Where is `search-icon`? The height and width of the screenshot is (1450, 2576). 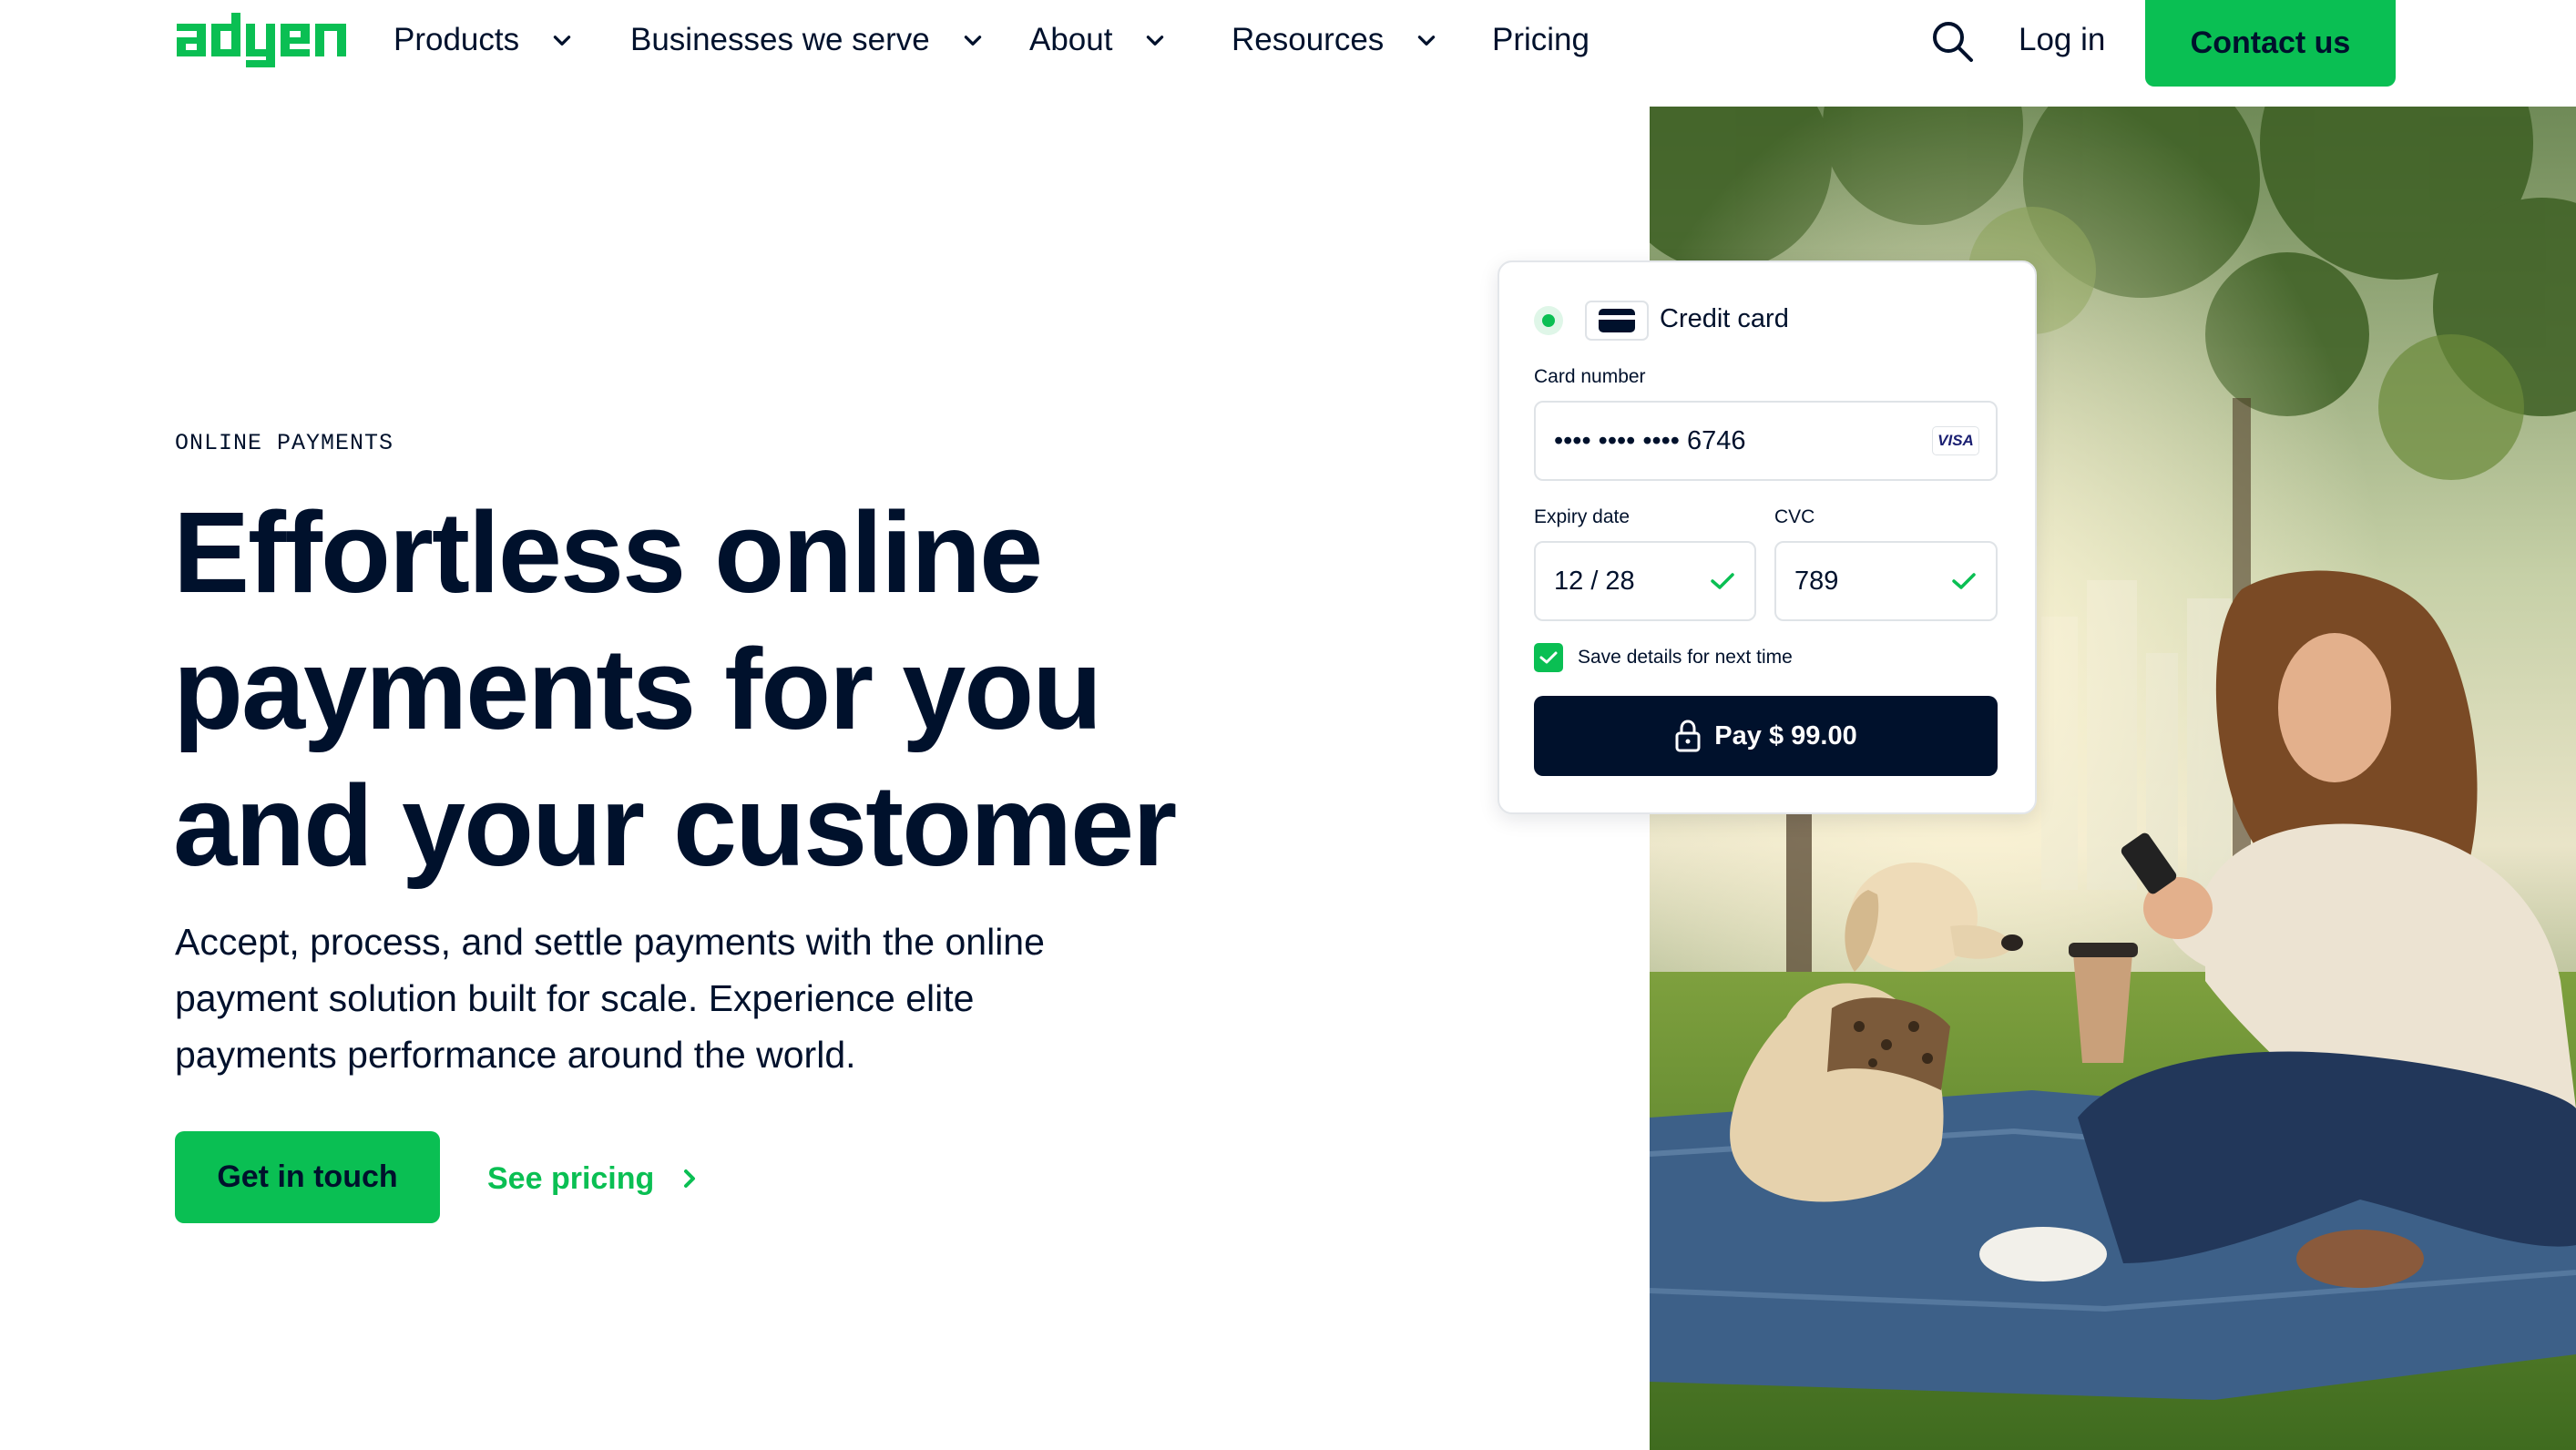 search-icon is located at coordinates (1953, 42).